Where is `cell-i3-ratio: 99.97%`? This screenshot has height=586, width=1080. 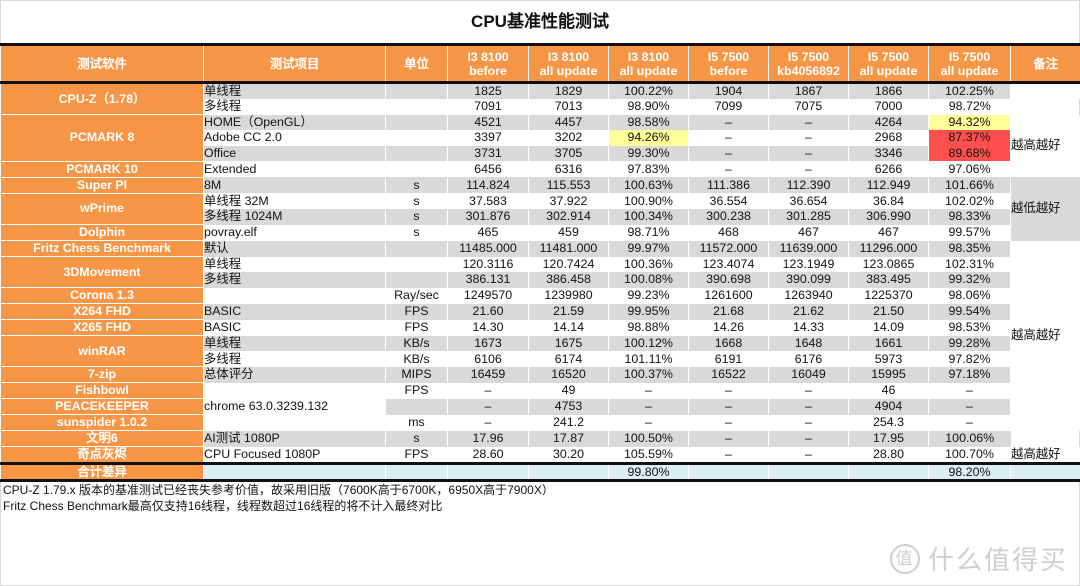
cell-i3-ratio: 99.97% is located at coordinates (648, 248).